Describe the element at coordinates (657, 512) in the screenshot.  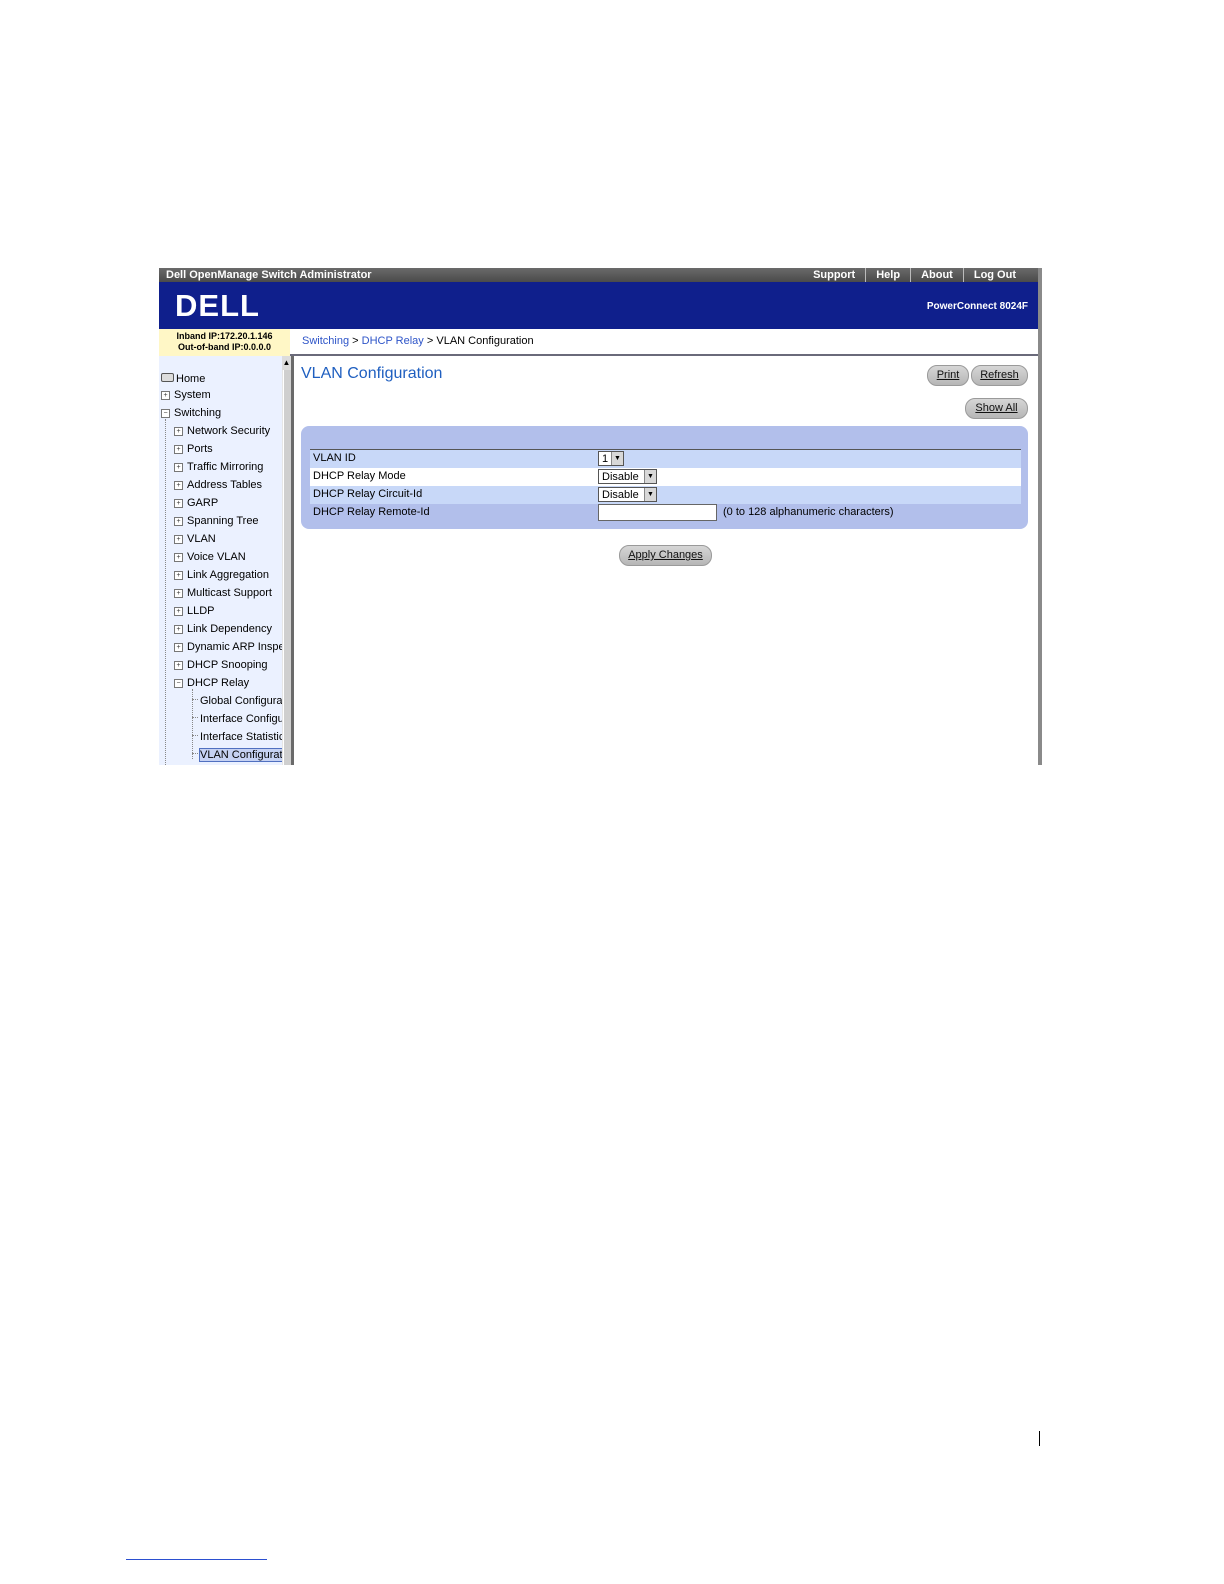
I see `remote-id-input` at that location.